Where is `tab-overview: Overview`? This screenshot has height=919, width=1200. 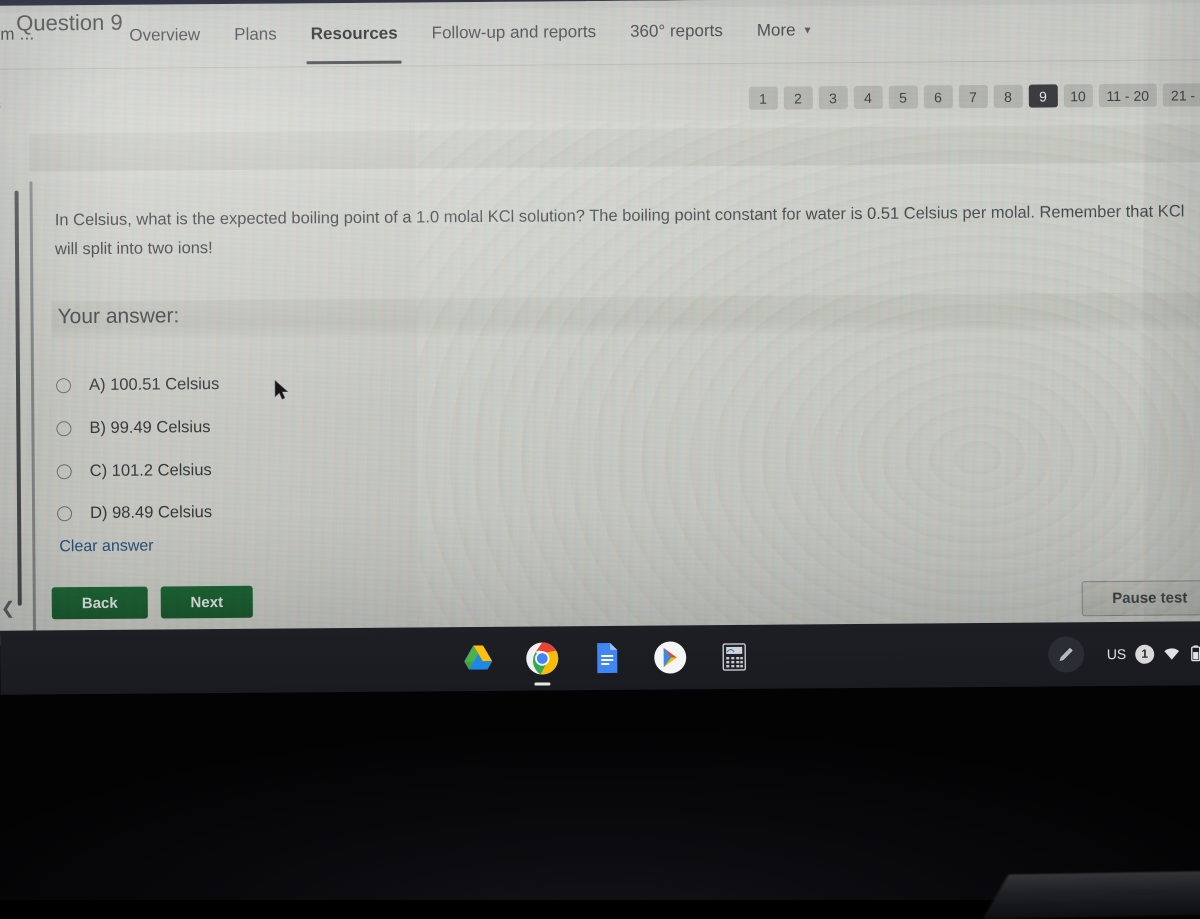 tab-overview: Overview is located at coordinates (164, 28).